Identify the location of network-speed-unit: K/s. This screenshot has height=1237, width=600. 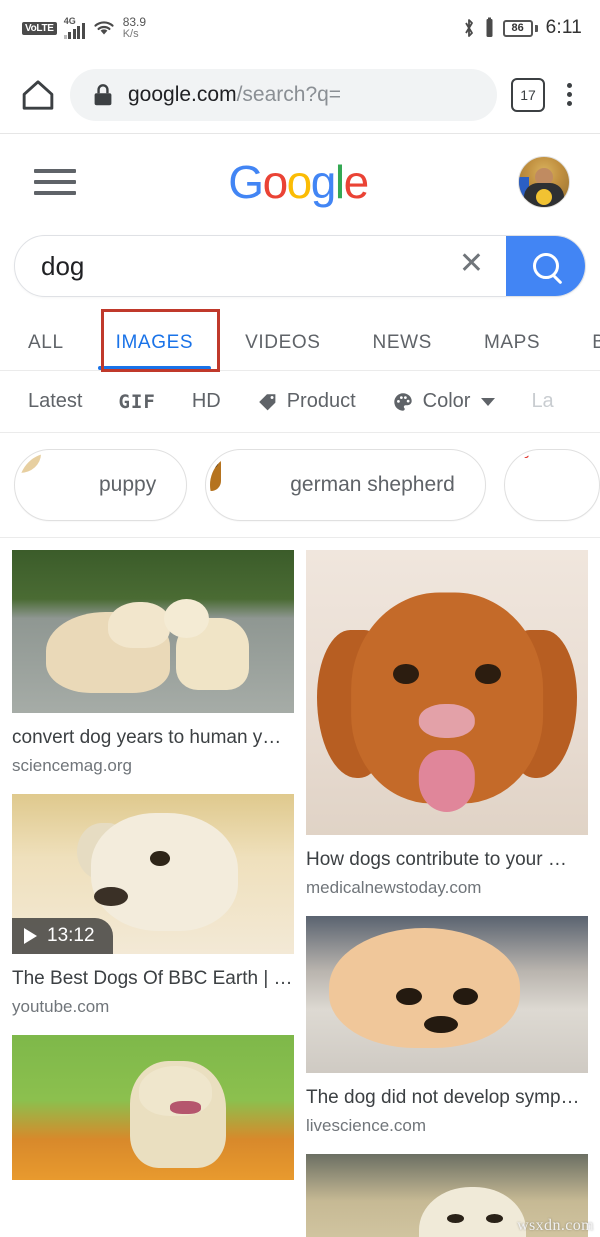
(130, 34).